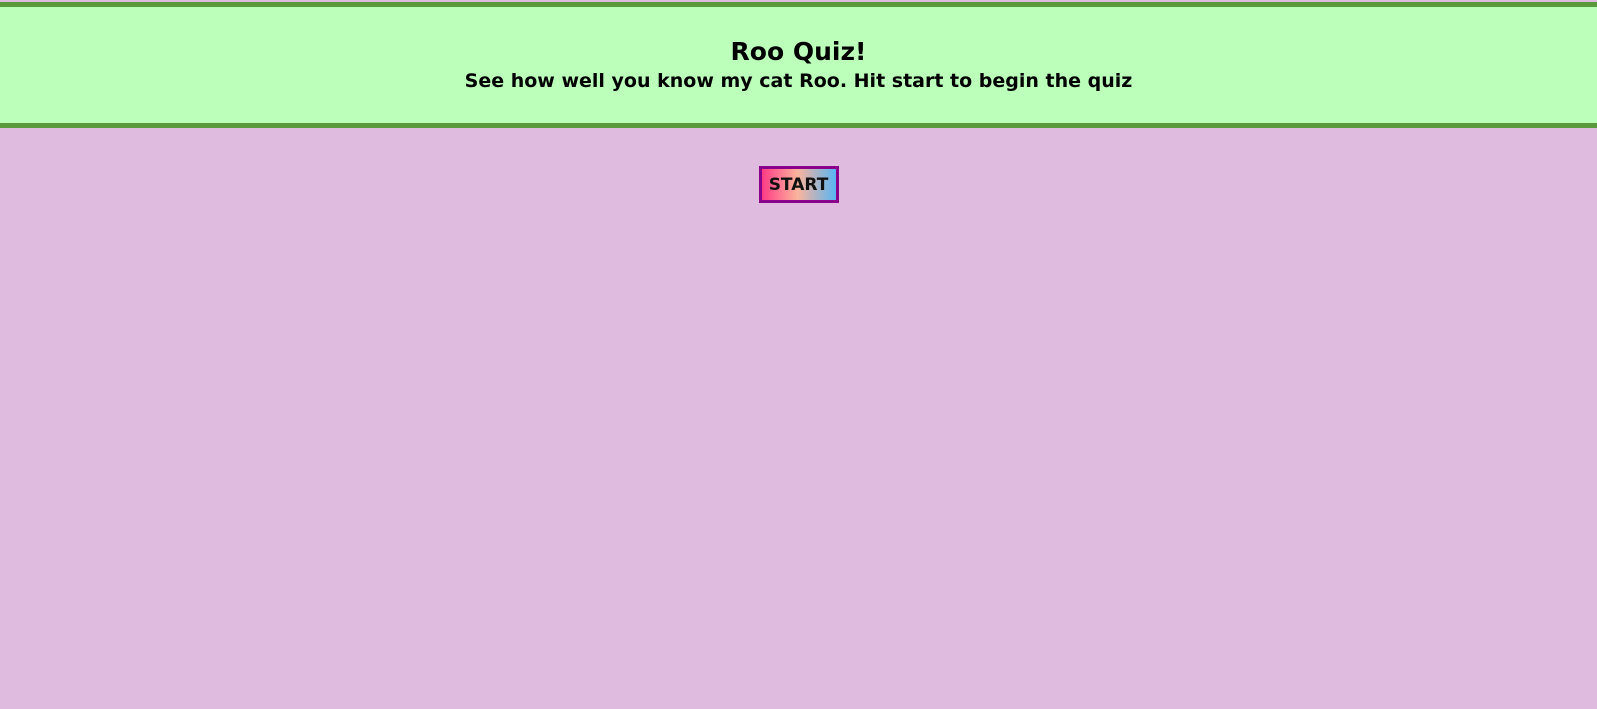  What do you see at coordinates (798, 184) in the screenshot?
I see `start-button: START` at bounding box center [798, 184].